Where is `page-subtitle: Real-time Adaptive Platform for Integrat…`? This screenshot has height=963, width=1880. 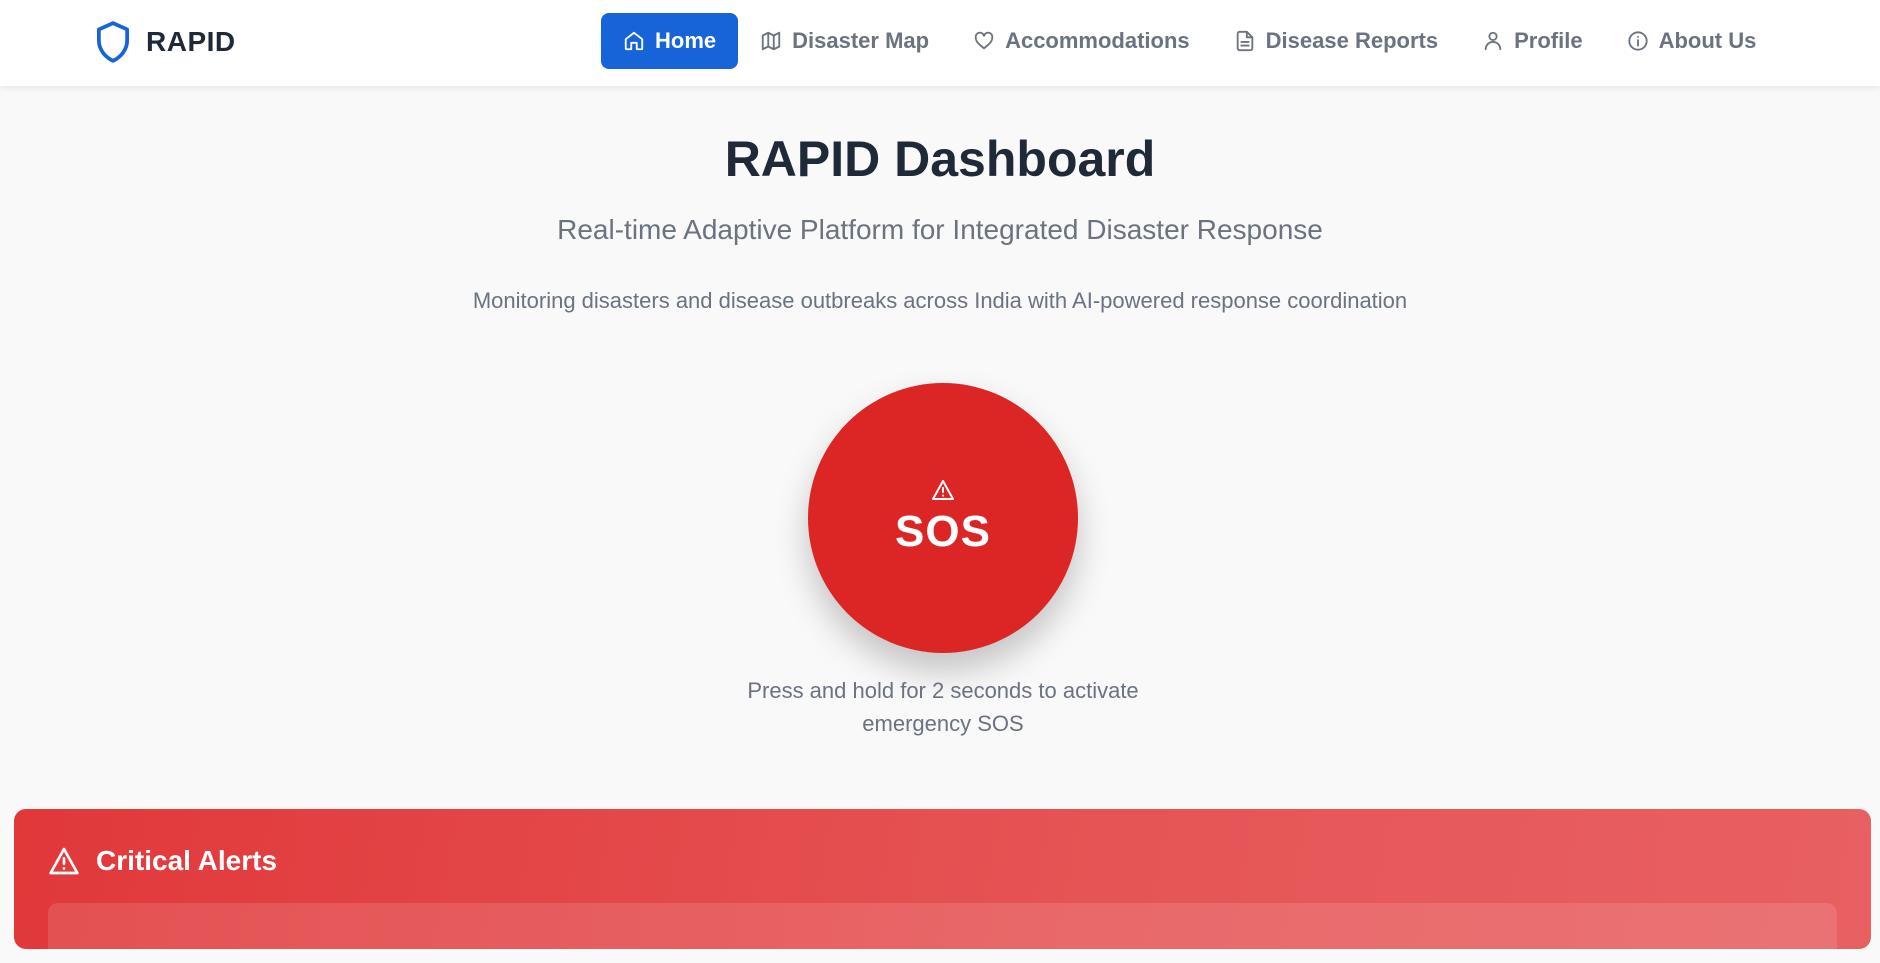 page-subtitle: Real-time Adaptive Platform for Integrat… is located at coordinates (940, 229).